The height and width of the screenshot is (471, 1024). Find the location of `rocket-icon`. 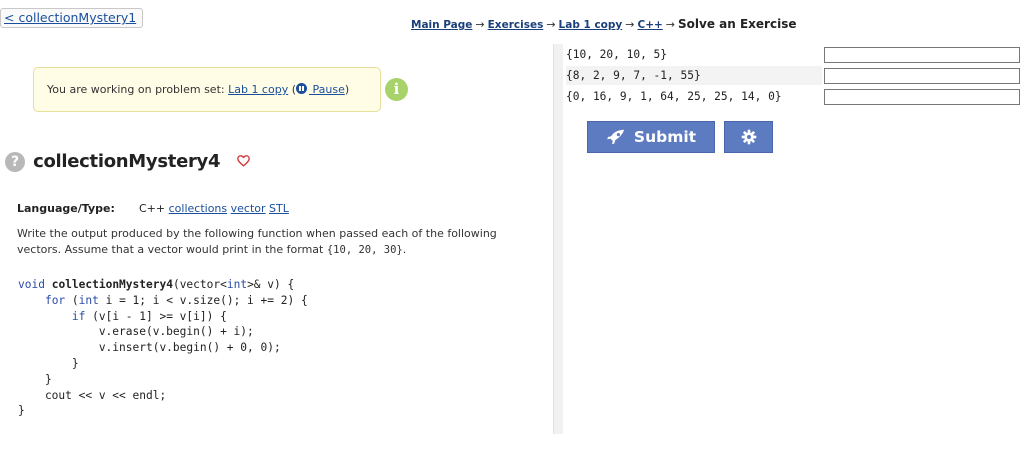

rocket-icon is located at coordinates (615, 137).